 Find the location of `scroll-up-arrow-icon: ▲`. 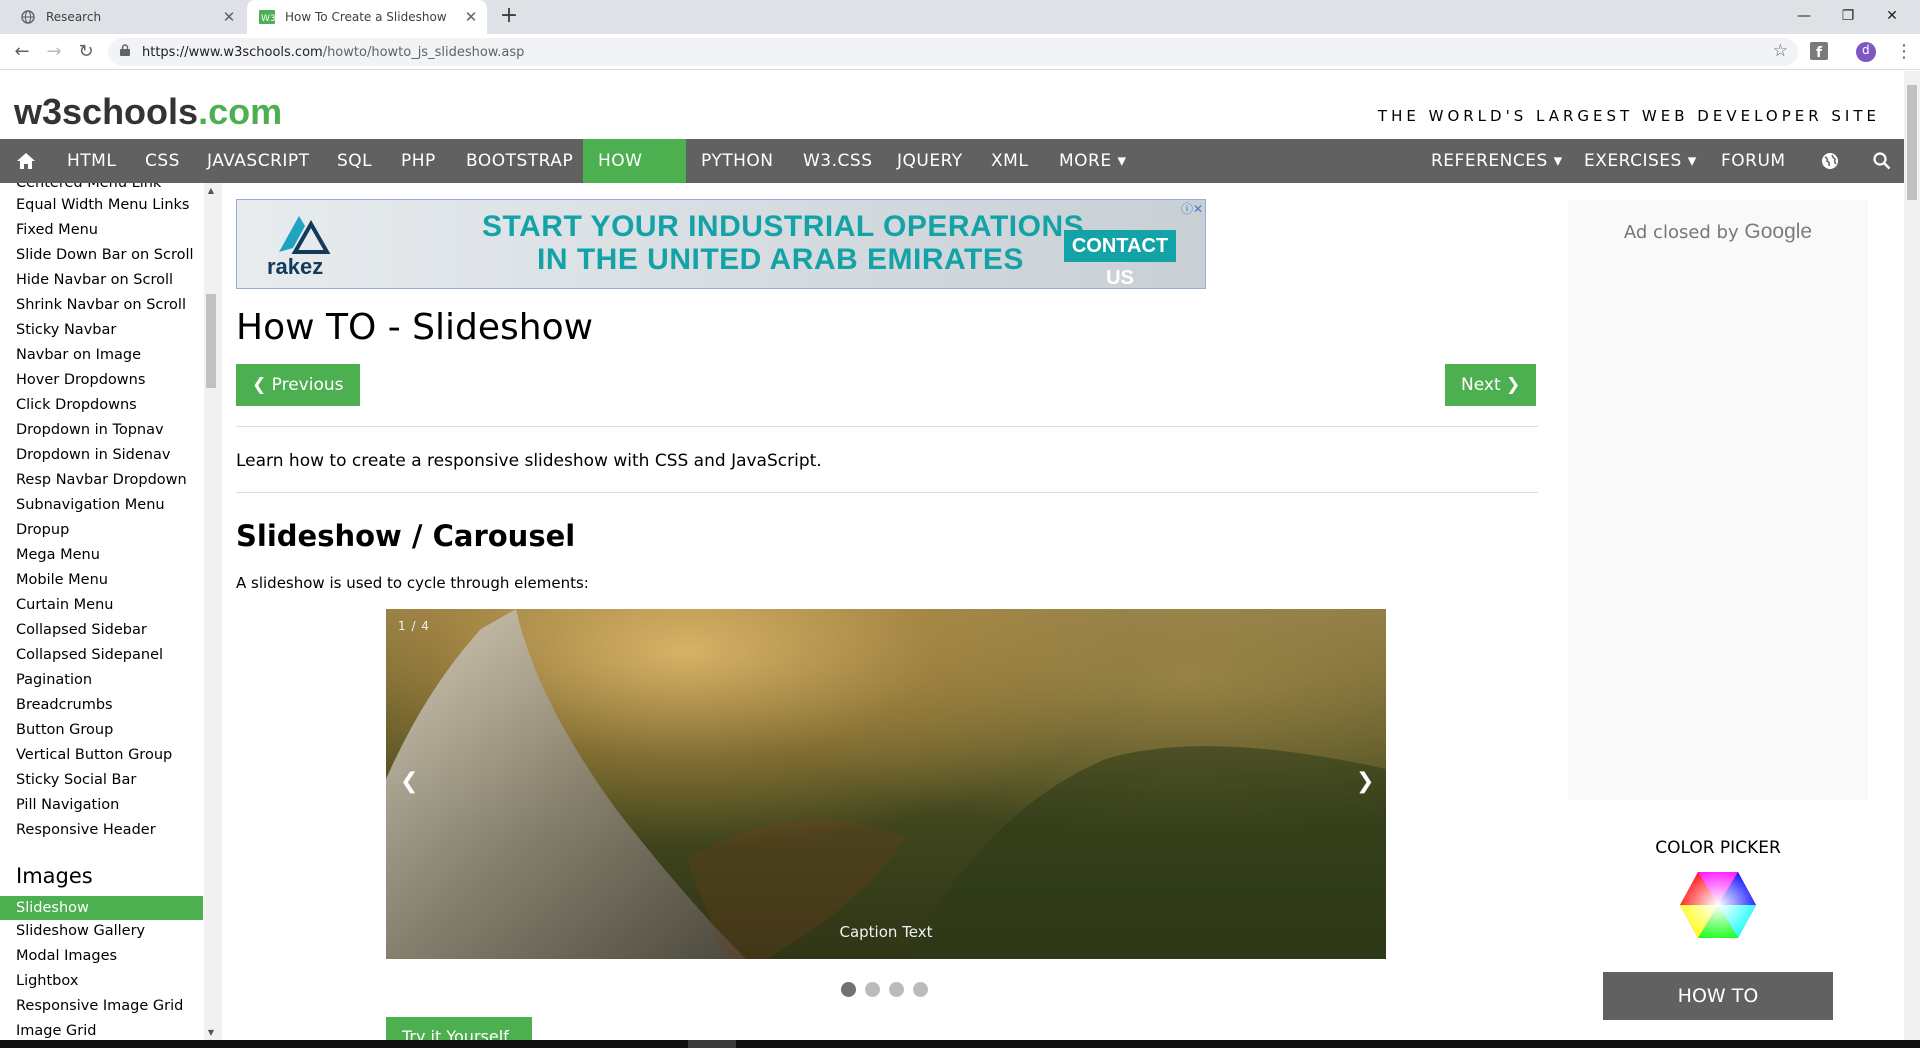

scroll-up-arrow-icon: ▲ is located at coordinates (211, 190).